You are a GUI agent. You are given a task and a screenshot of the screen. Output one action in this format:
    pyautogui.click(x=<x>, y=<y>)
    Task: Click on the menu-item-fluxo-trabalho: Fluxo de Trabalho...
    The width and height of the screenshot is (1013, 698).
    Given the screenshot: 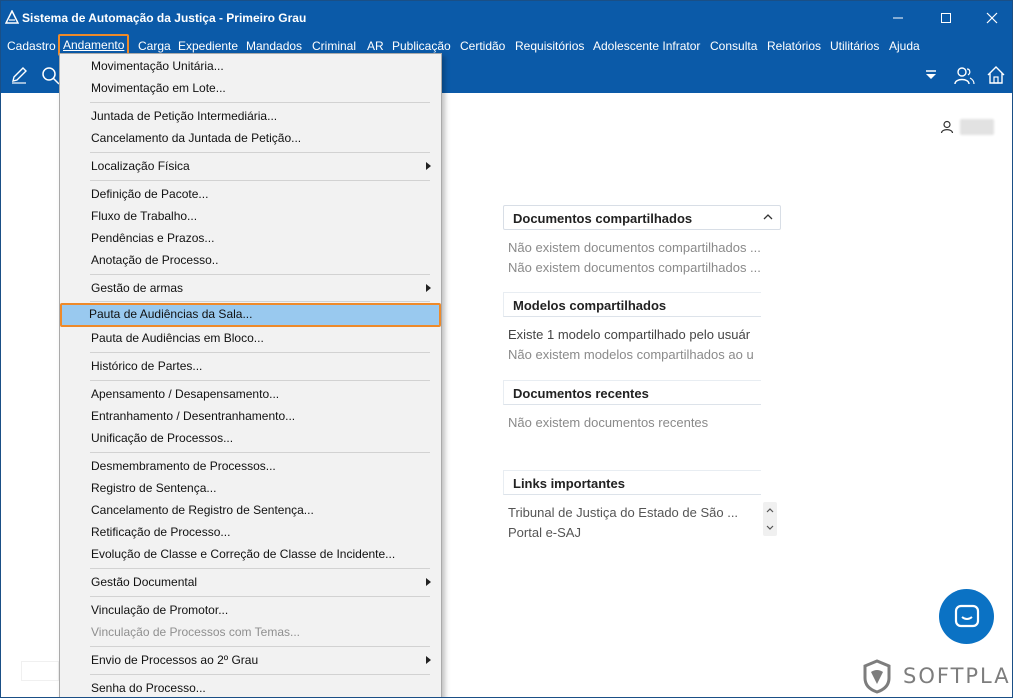 What is the action you would take?
    pyautogui.click(x=250, y=216)
    